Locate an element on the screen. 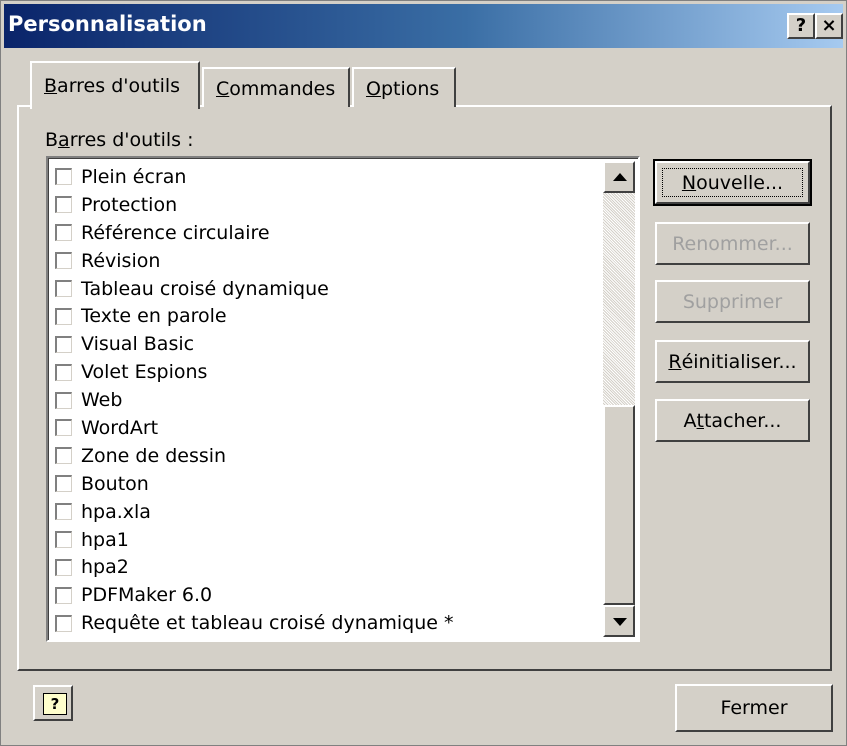 Image resolution: width=847 pixels, height=746 pixels. help-button: ? is located at coordinates (53, 703).